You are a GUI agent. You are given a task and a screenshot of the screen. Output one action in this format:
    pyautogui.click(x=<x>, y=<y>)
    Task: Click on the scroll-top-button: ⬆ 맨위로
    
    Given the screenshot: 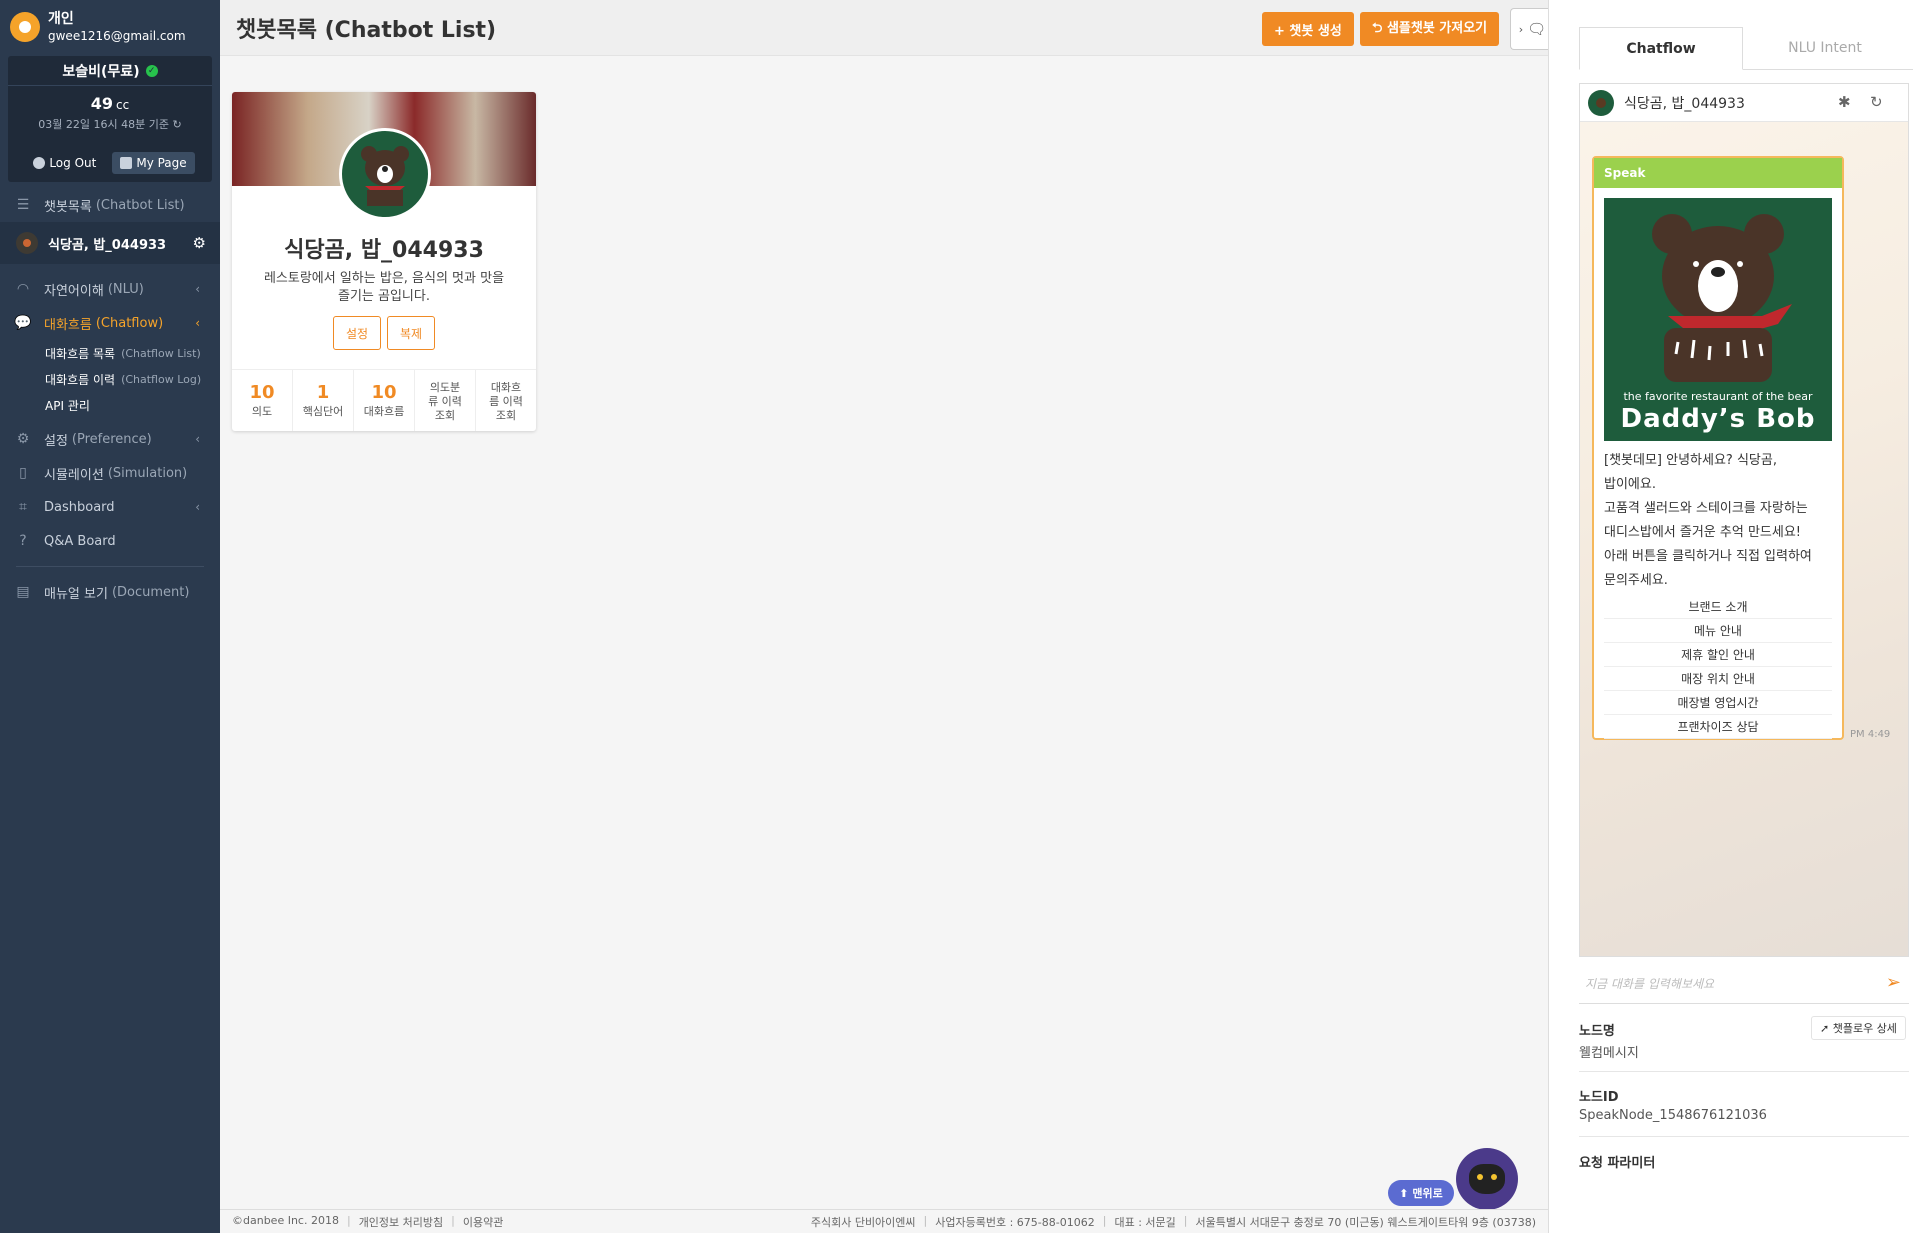 What is the action you would take?
    pyautogui.click(x=1421, y=1193)
    